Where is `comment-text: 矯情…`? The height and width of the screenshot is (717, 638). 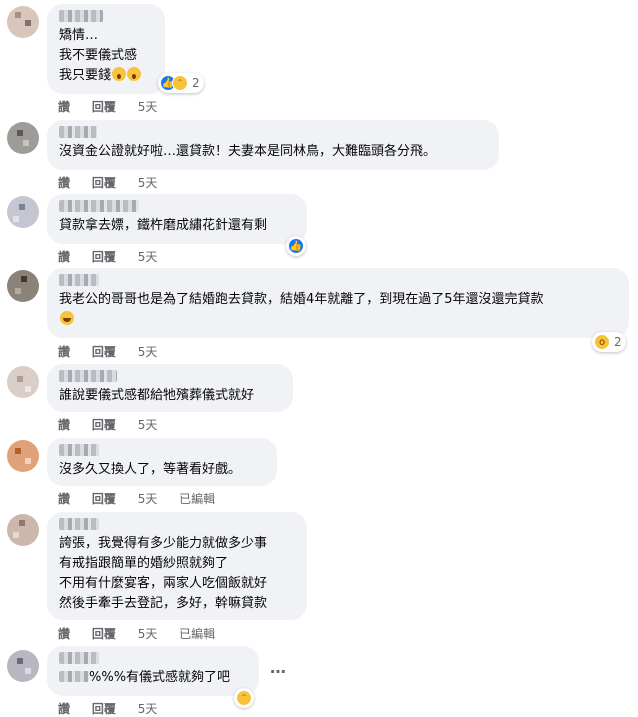 comment-text: 矯情… is located at coordinates (79, 35).